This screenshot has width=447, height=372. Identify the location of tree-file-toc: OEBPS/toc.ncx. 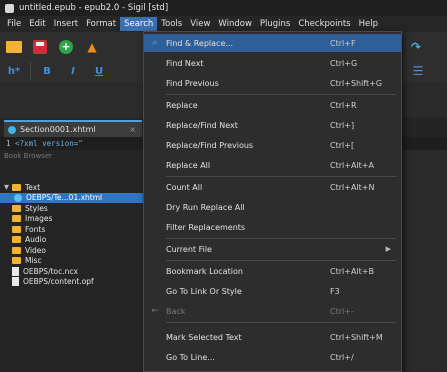
(75, 271).